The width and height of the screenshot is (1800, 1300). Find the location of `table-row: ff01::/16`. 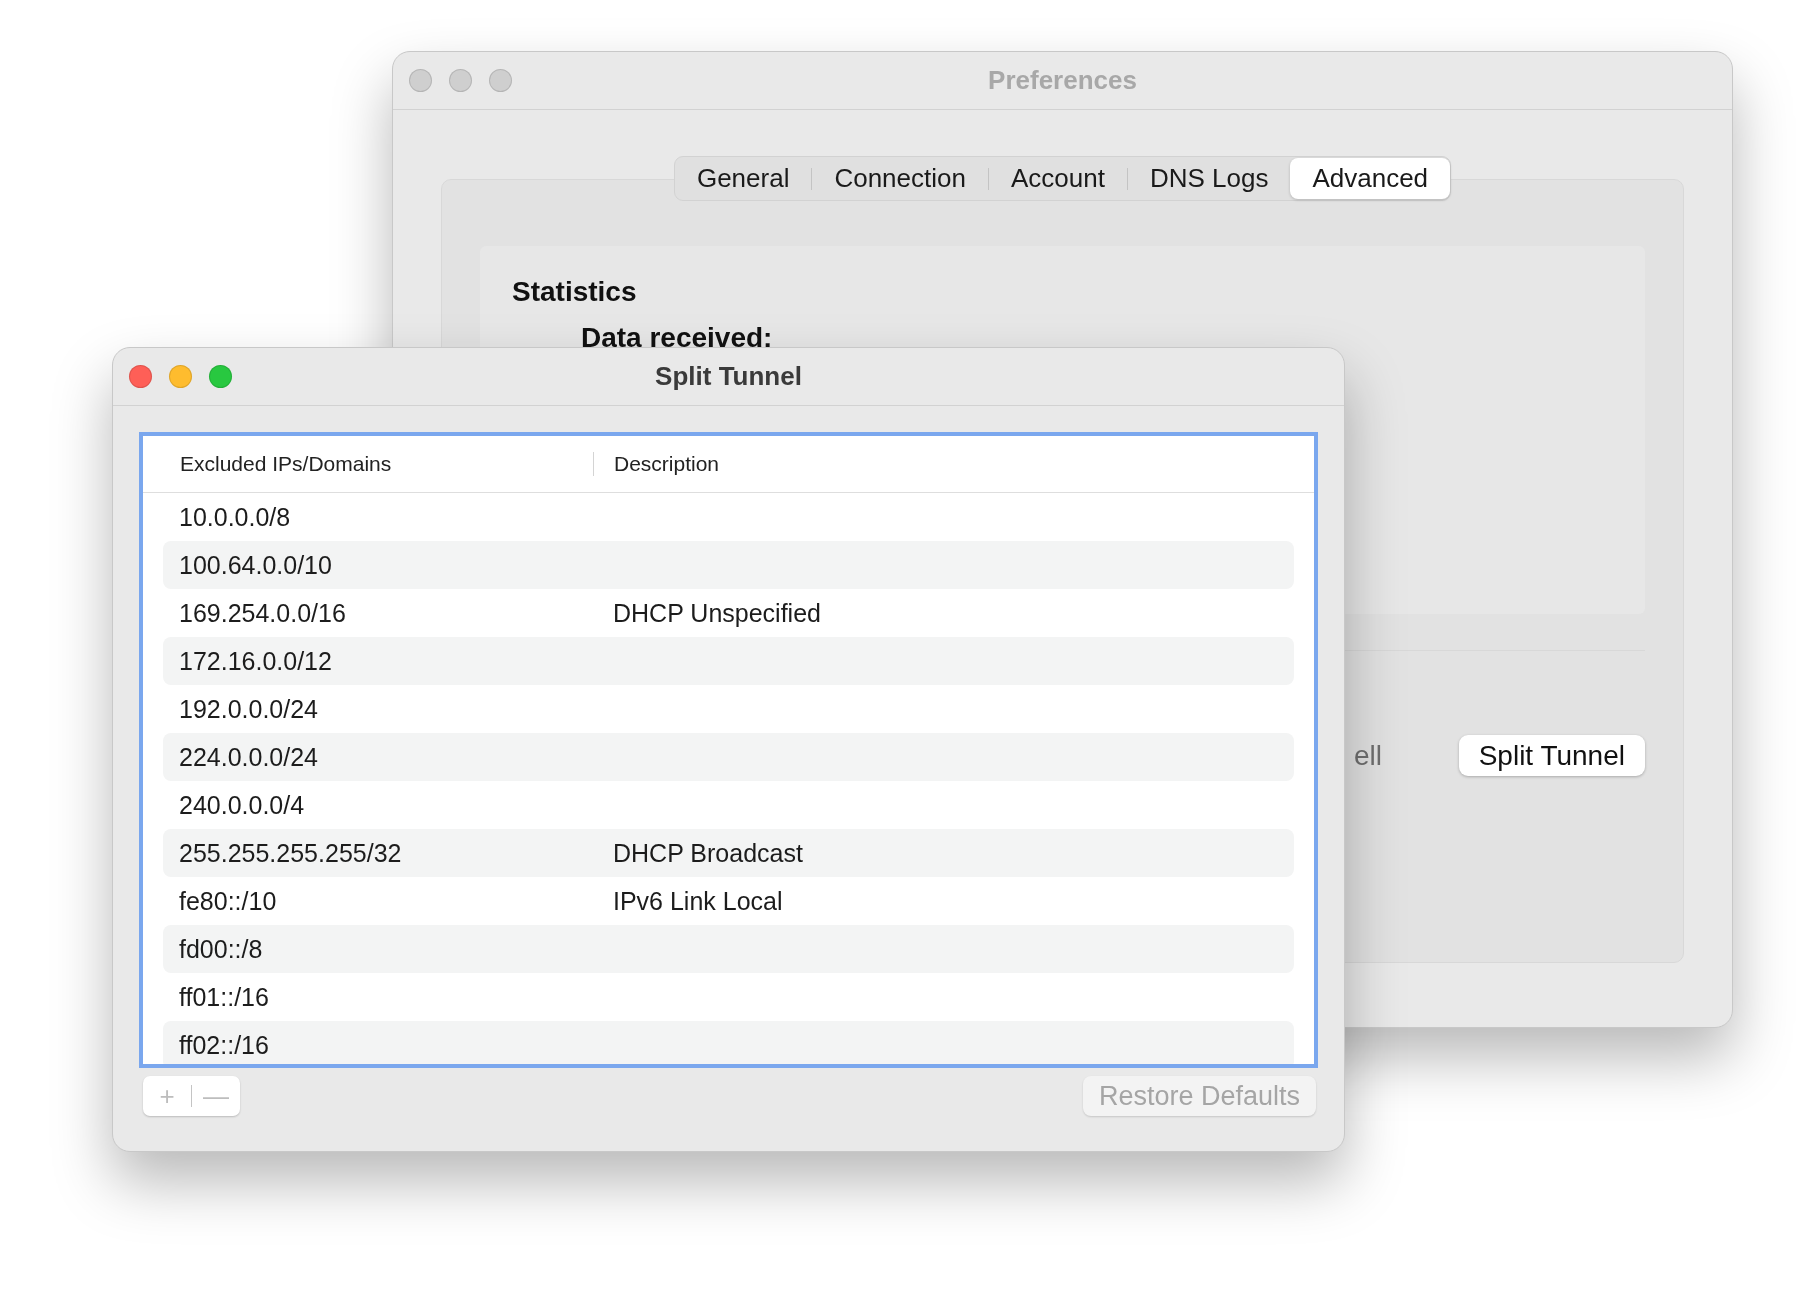

table-row: ff01::/16 is located at coordinates (728, 997).